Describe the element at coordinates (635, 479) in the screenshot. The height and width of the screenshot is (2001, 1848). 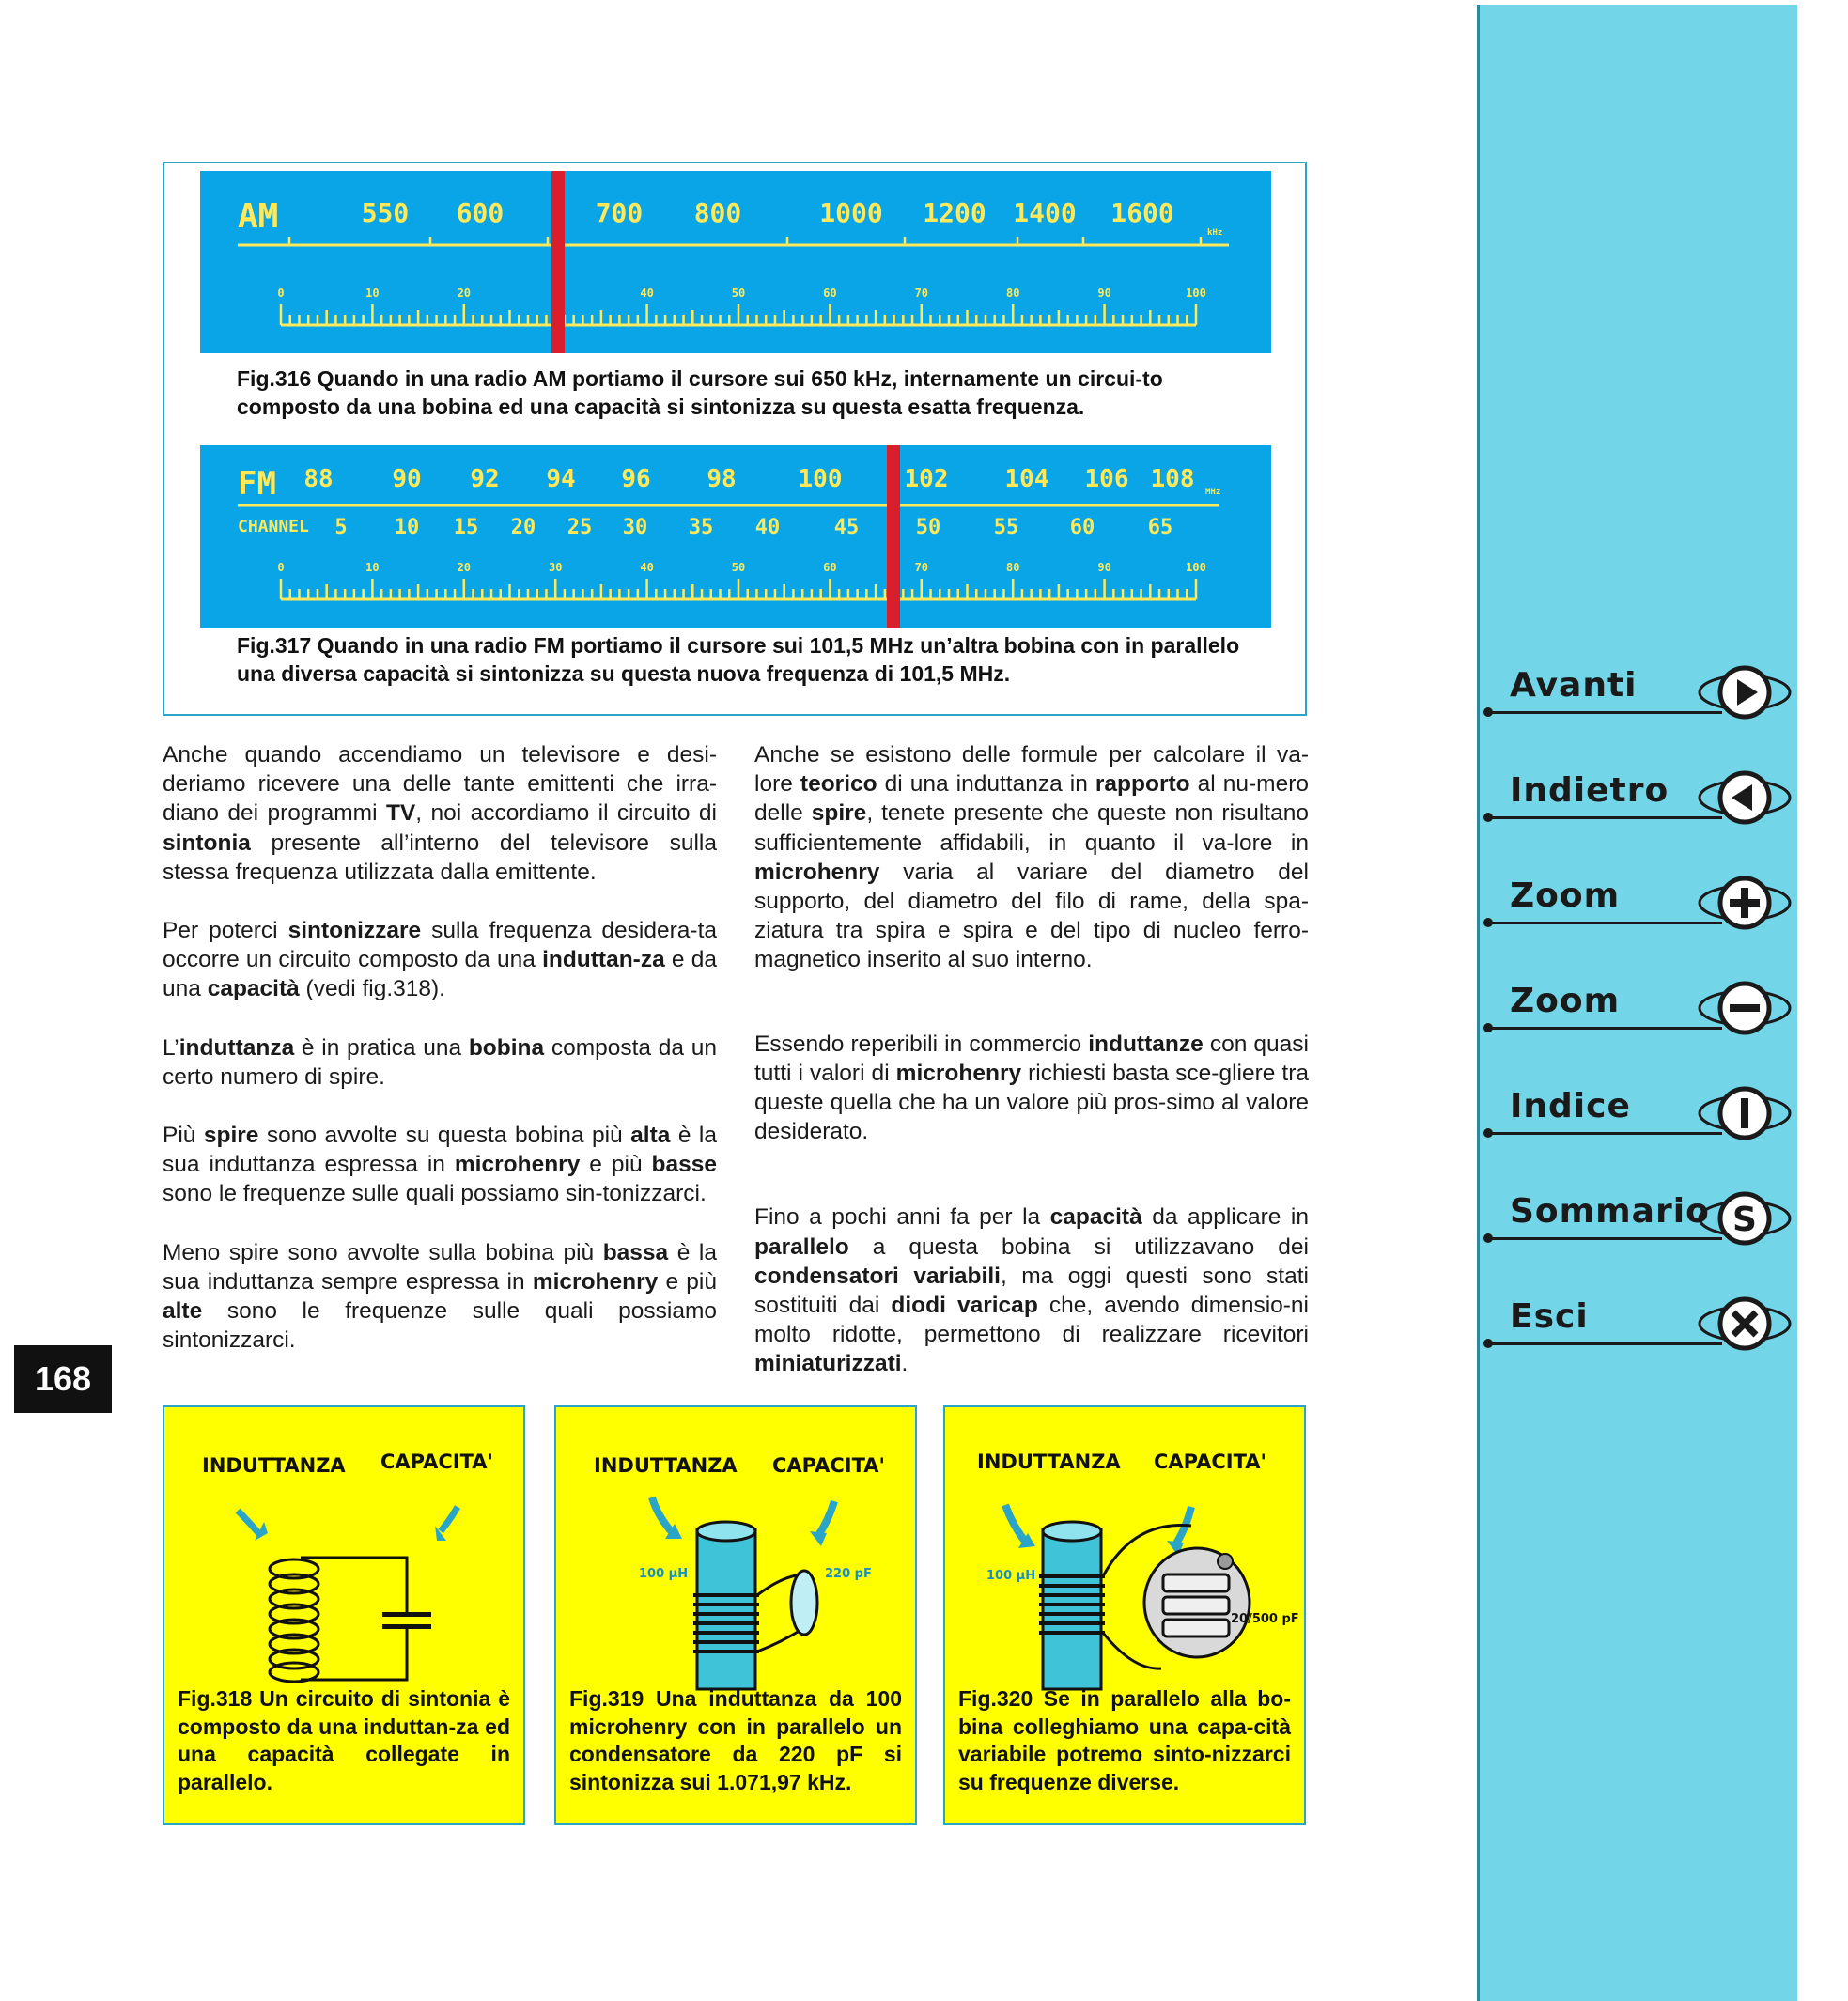
I see `fm-freq-label: 96` at that location.